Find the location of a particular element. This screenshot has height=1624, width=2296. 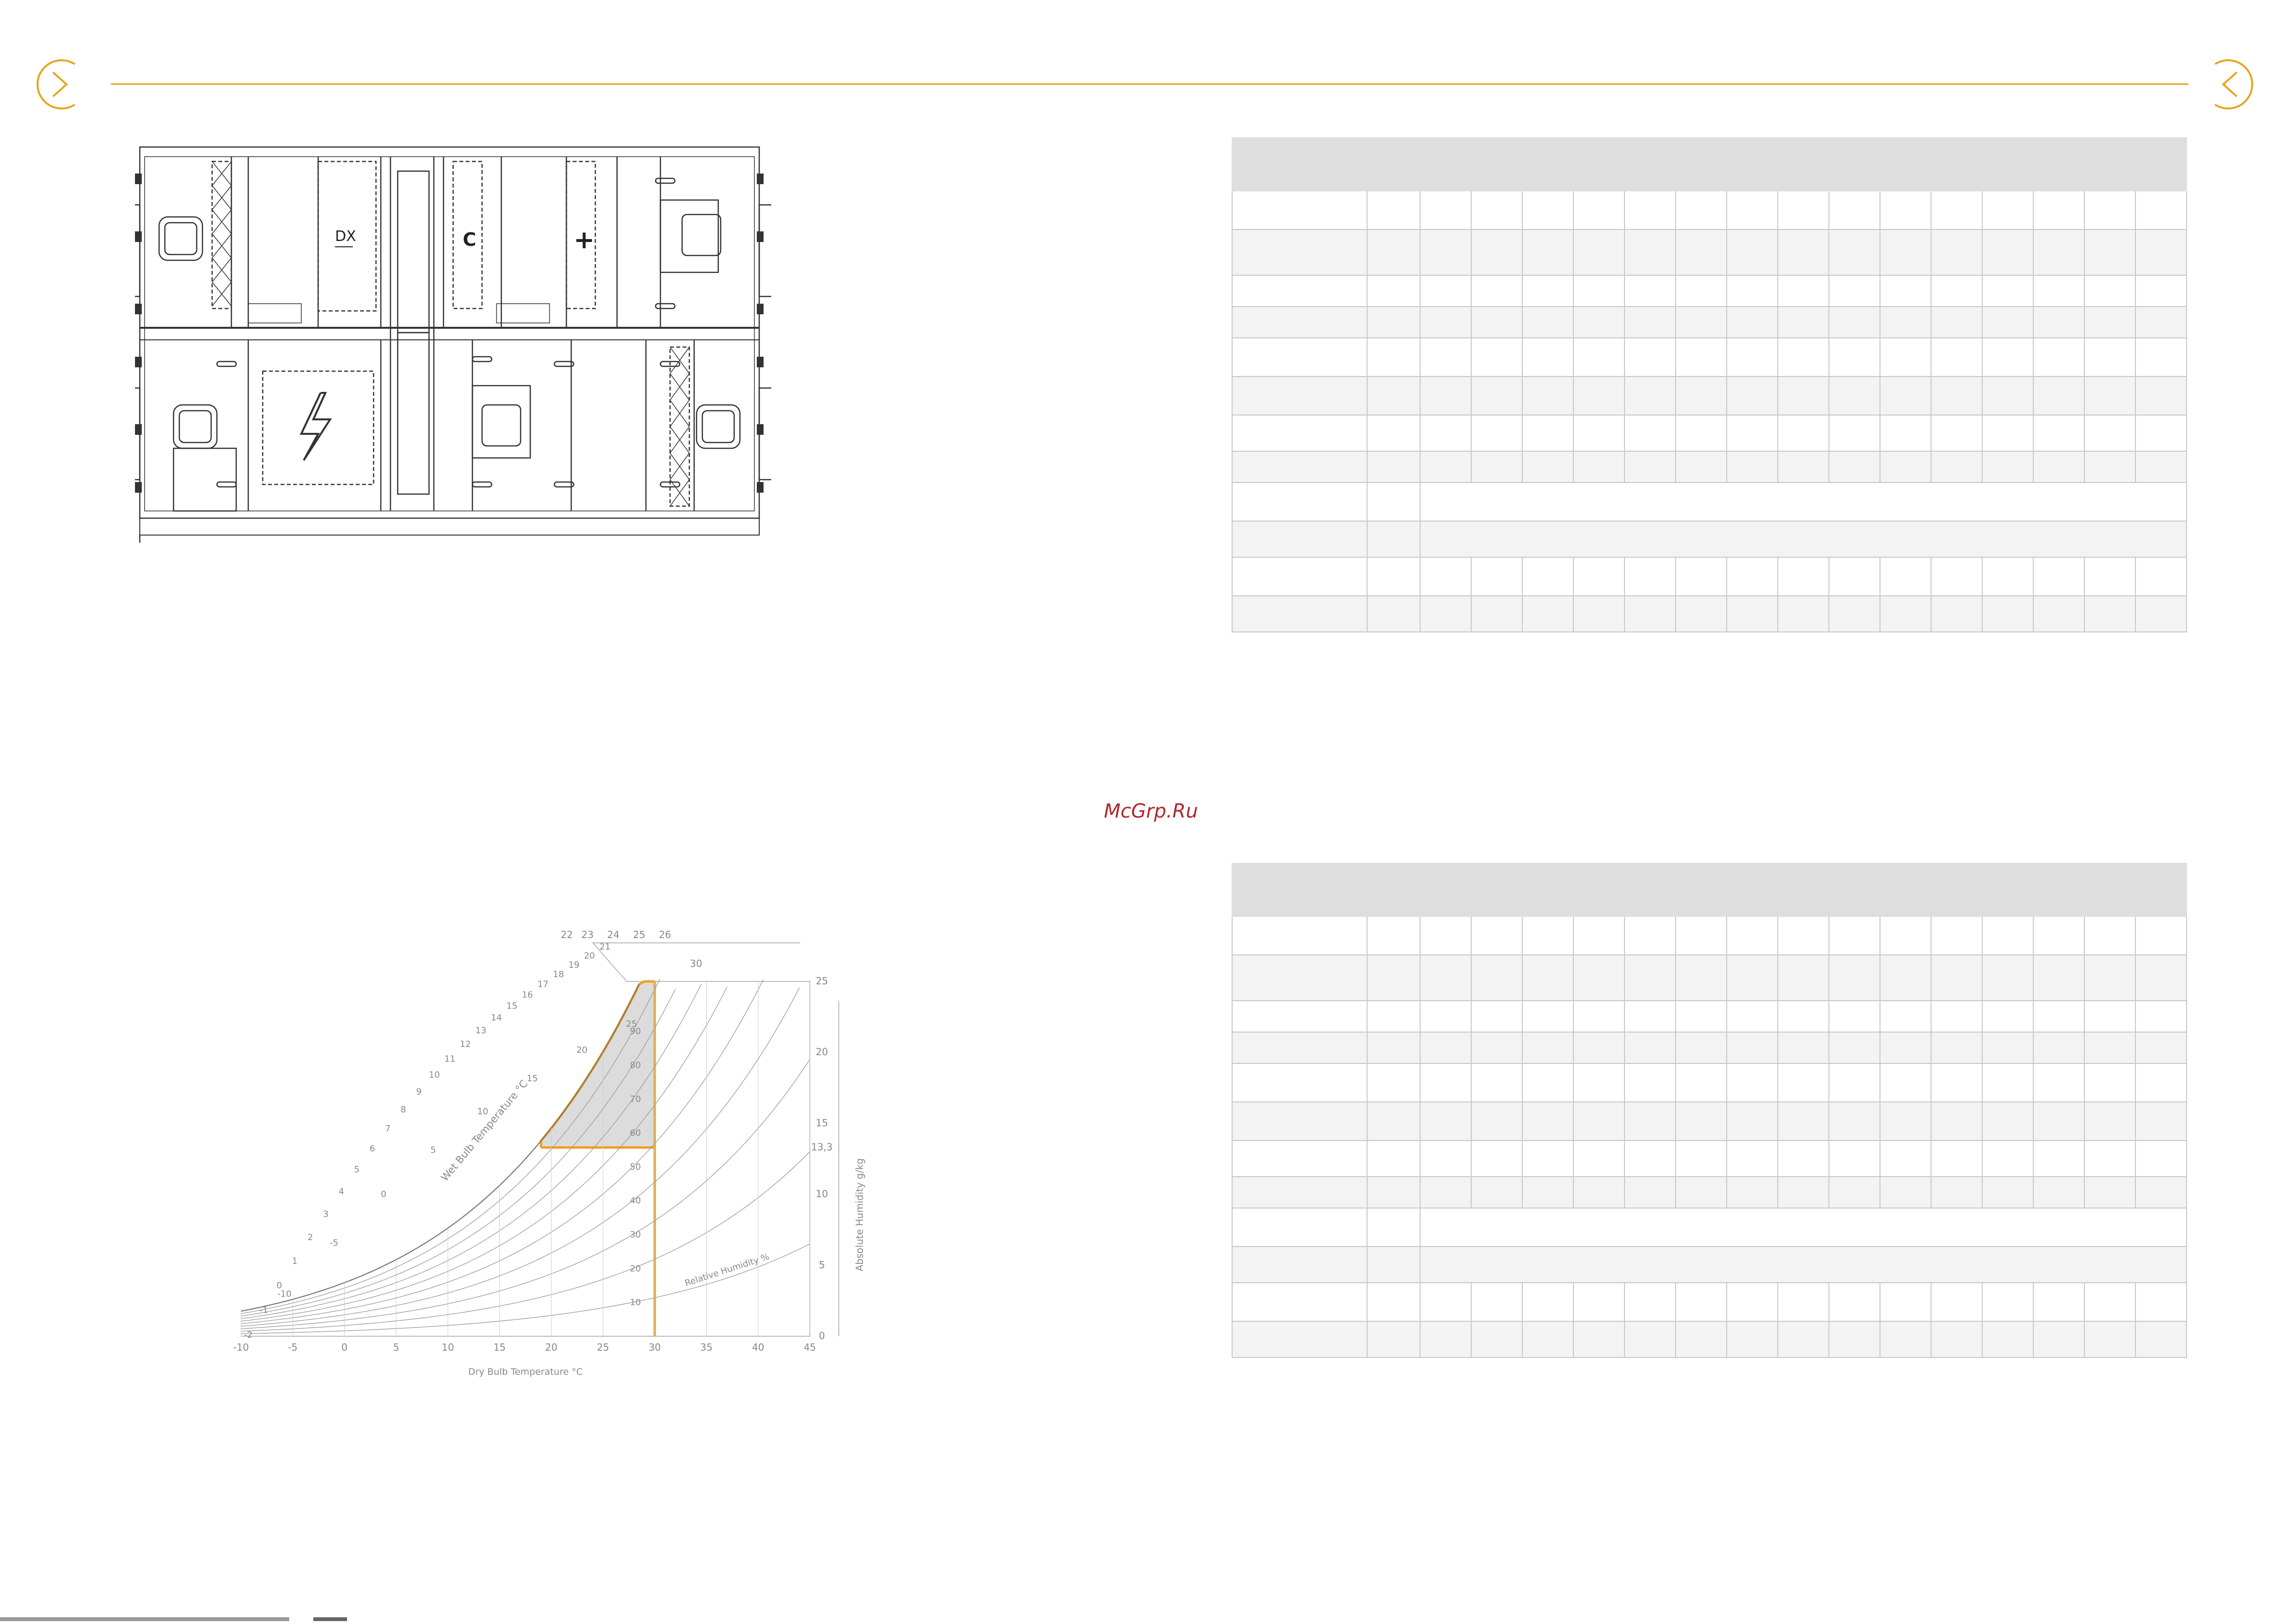

dx-coil-label: DX is located at coordinates (345, 236).